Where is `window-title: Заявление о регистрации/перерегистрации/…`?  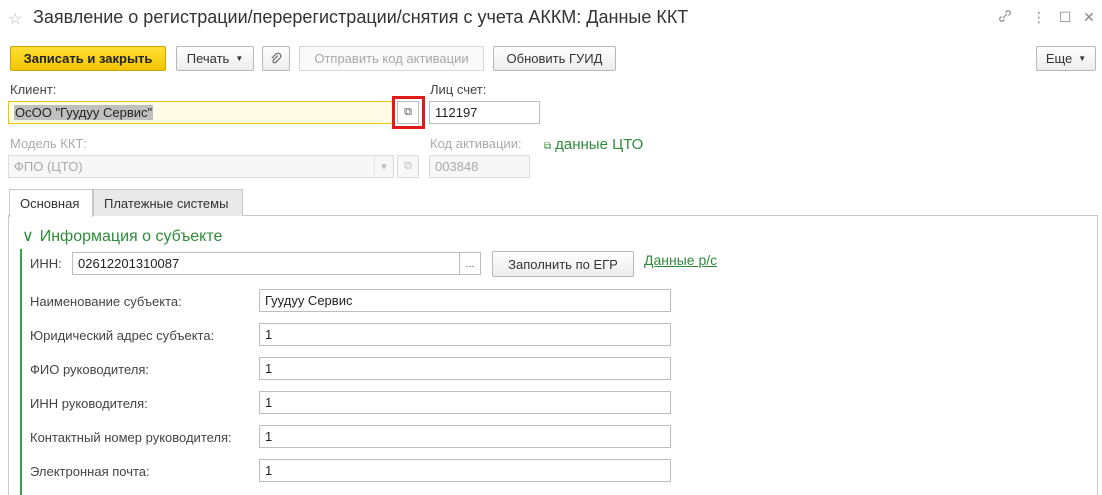 window-title: Заявление о регистрации/перерегистрации/… is located at coordinates (361, 17).